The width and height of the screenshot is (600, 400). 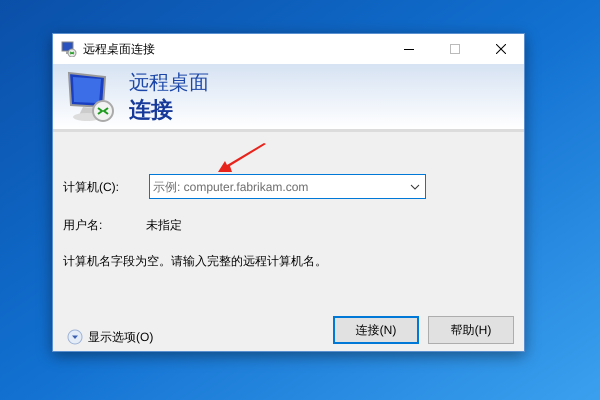 I want to click on username-value: 未指定, so click(x=164, y=225).